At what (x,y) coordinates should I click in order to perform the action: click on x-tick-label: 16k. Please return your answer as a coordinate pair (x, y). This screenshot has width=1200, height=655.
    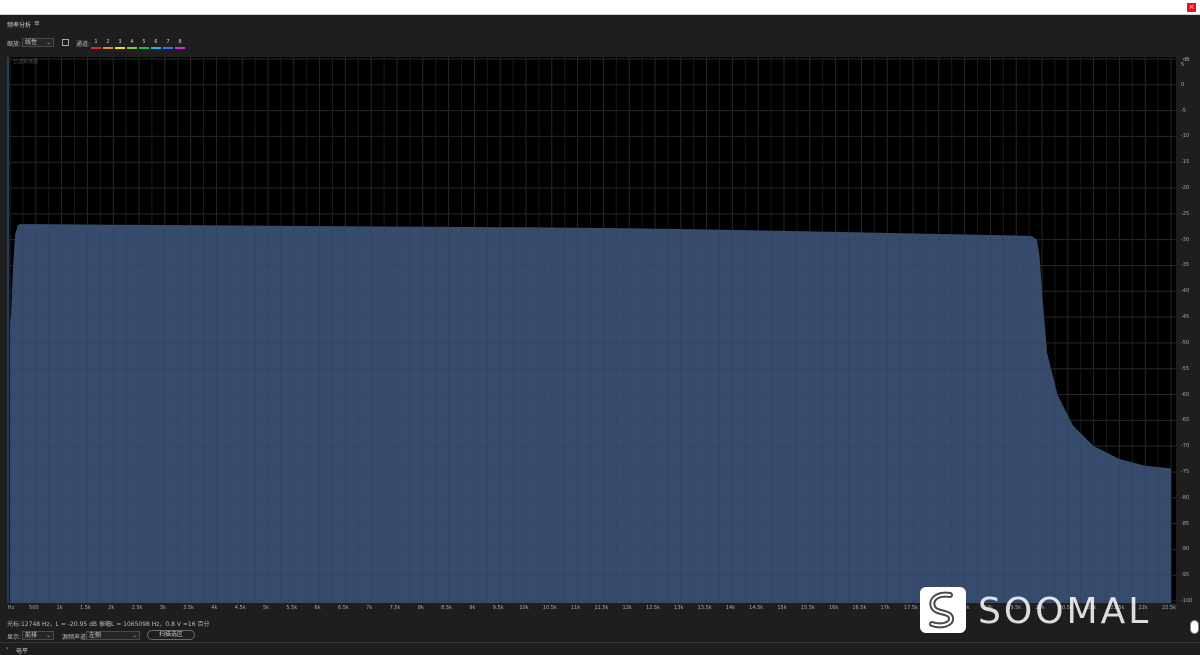
    Looking at the image, I should click on (833, 608).